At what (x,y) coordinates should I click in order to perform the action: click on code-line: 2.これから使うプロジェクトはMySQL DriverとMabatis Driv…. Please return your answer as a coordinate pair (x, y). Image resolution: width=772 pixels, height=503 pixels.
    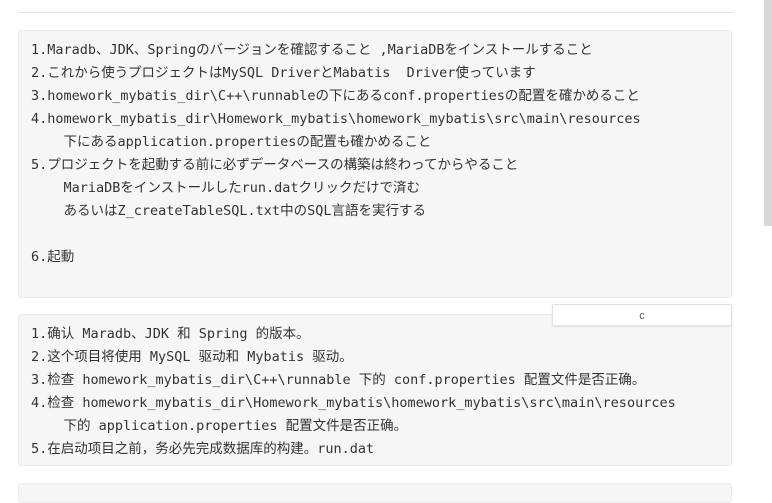
    Looking at the image, I should click on (283, 73).